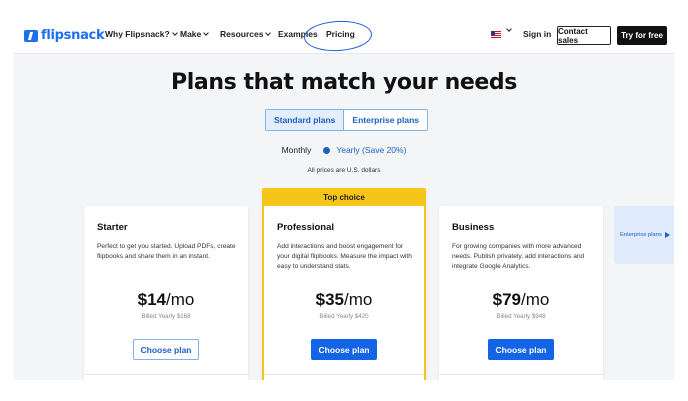 The image size is (688, 401). I want to click on plan-name: Professional, so click(306, 227).